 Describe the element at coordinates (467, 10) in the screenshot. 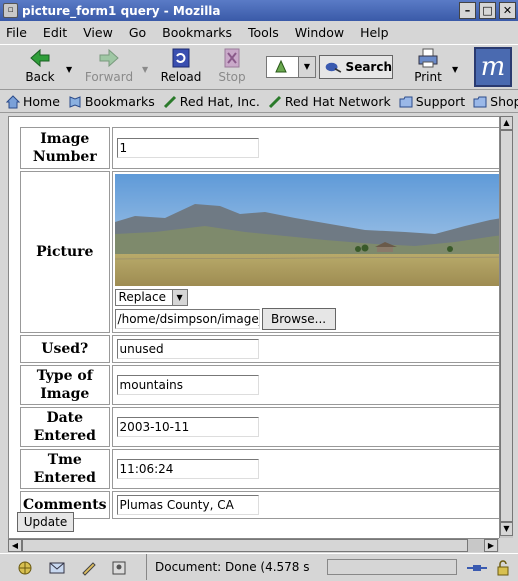

I see `minimize-button: –` at that location.